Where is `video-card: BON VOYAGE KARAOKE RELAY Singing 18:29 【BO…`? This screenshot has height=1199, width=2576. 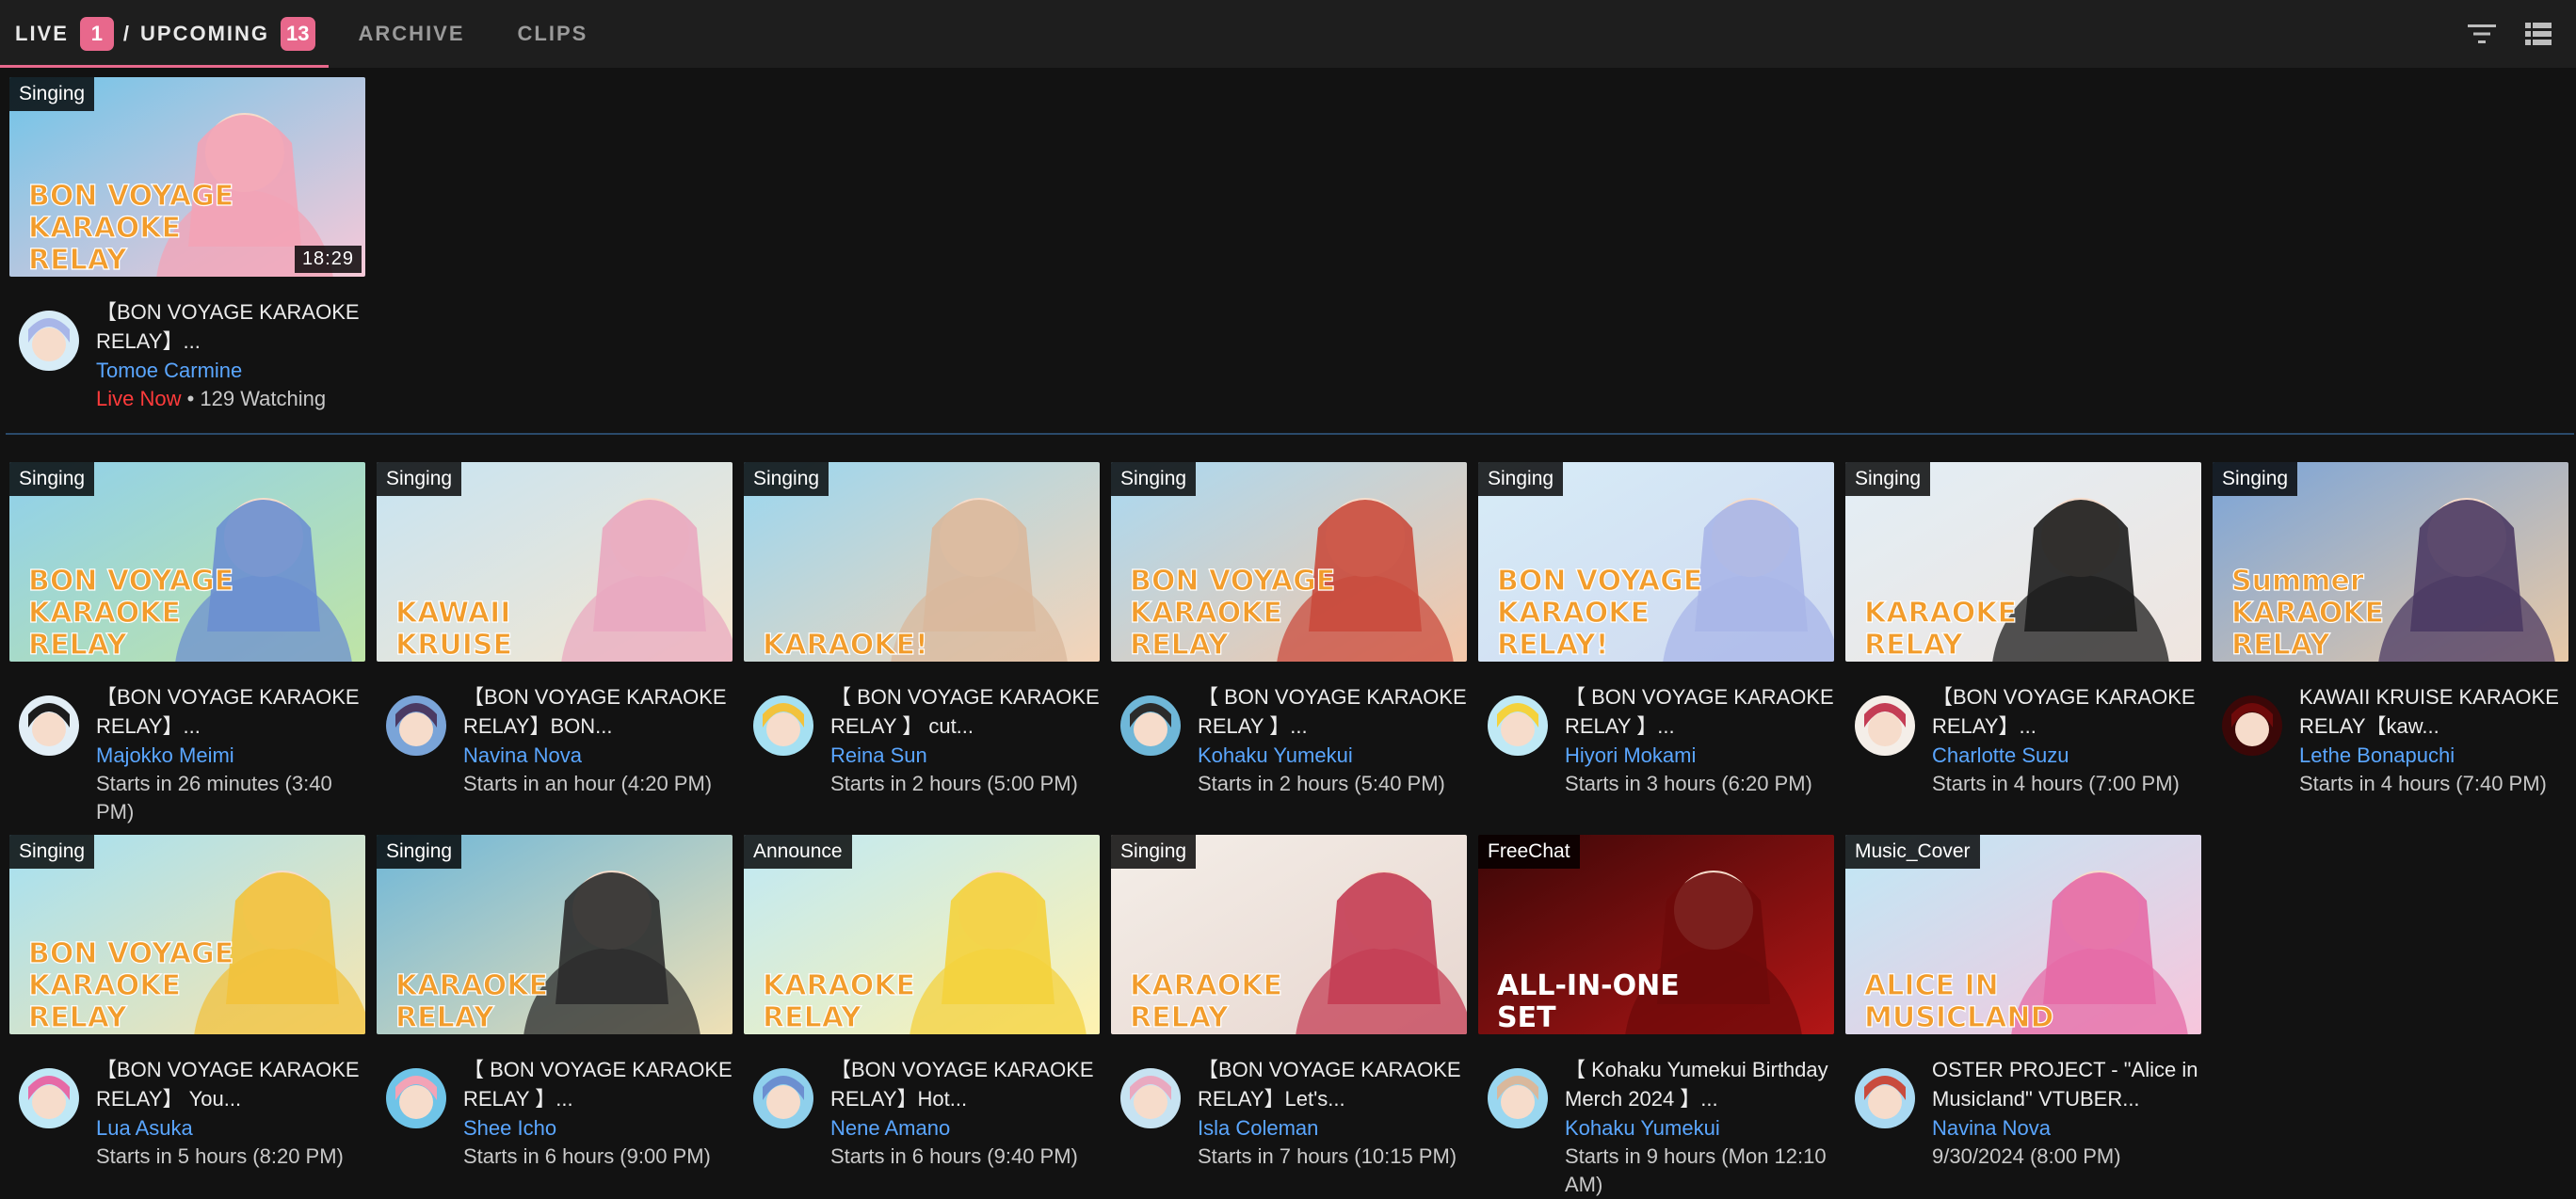 video-card: BON VOYAGE KARAOKE RELAY Singing 18:29 【BO… is located at coordinates (187, 243).